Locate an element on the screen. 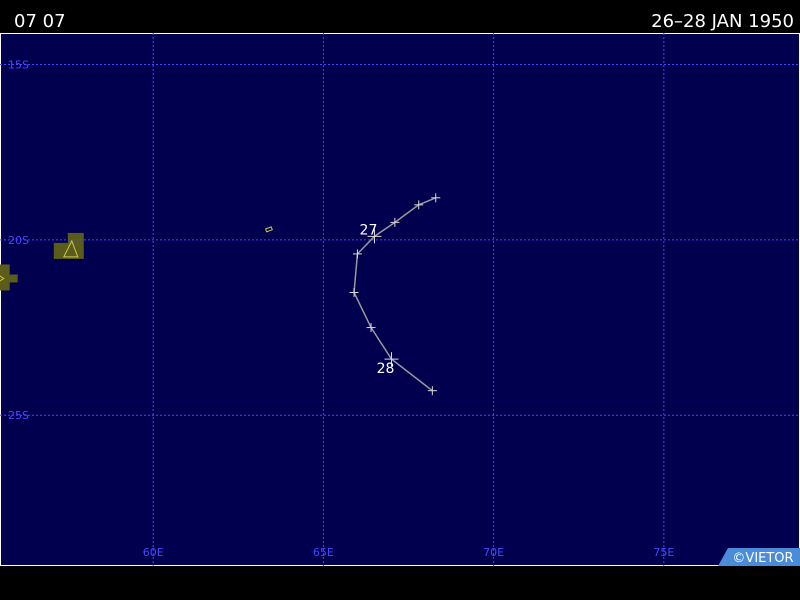 This screenshot has height=600, width=800. latitude-label: 15S is located at coordinates (18, 65).